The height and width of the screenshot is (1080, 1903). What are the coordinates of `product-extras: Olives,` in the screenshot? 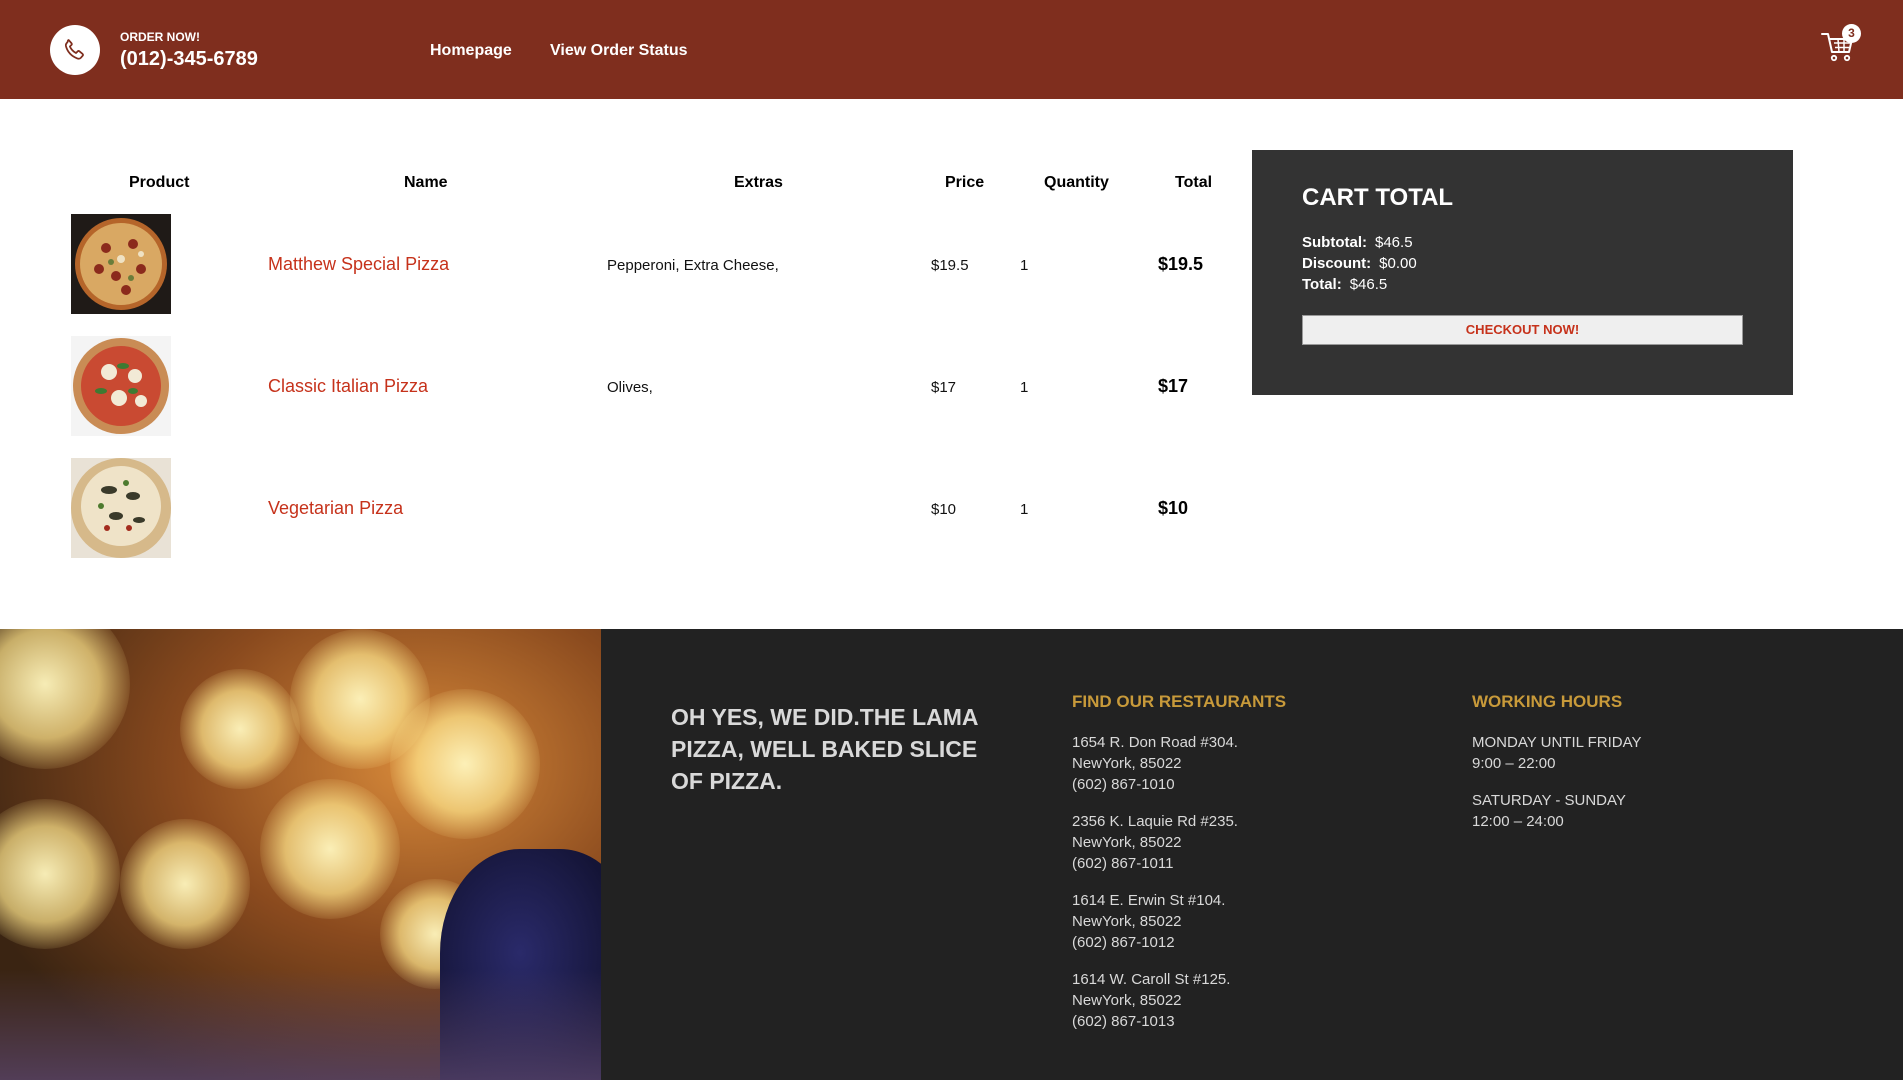 It's located at (630, 387).